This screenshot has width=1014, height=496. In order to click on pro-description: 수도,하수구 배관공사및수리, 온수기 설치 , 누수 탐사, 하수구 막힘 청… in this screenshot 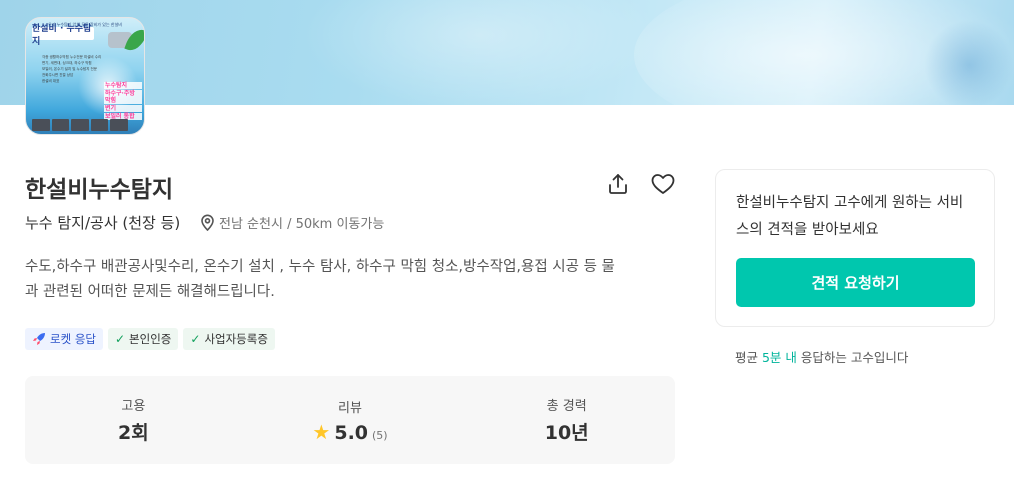, I will do `click(320, 279)`.